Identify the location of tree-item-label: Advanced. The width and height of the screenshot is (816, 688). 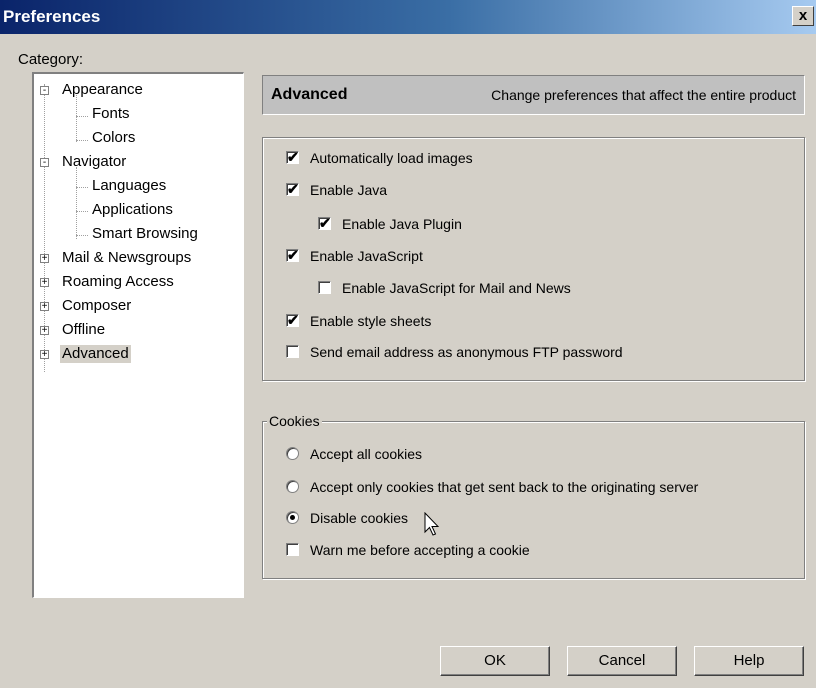
(95, 354).